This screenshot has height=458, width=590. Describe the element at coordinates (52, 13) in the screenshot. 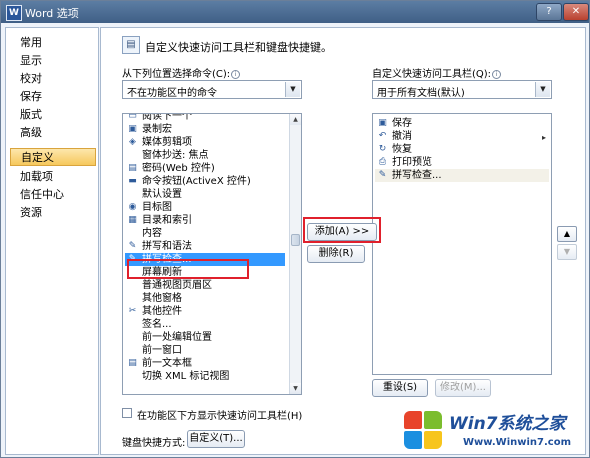

I see `window-title: Word 选项` at that location.